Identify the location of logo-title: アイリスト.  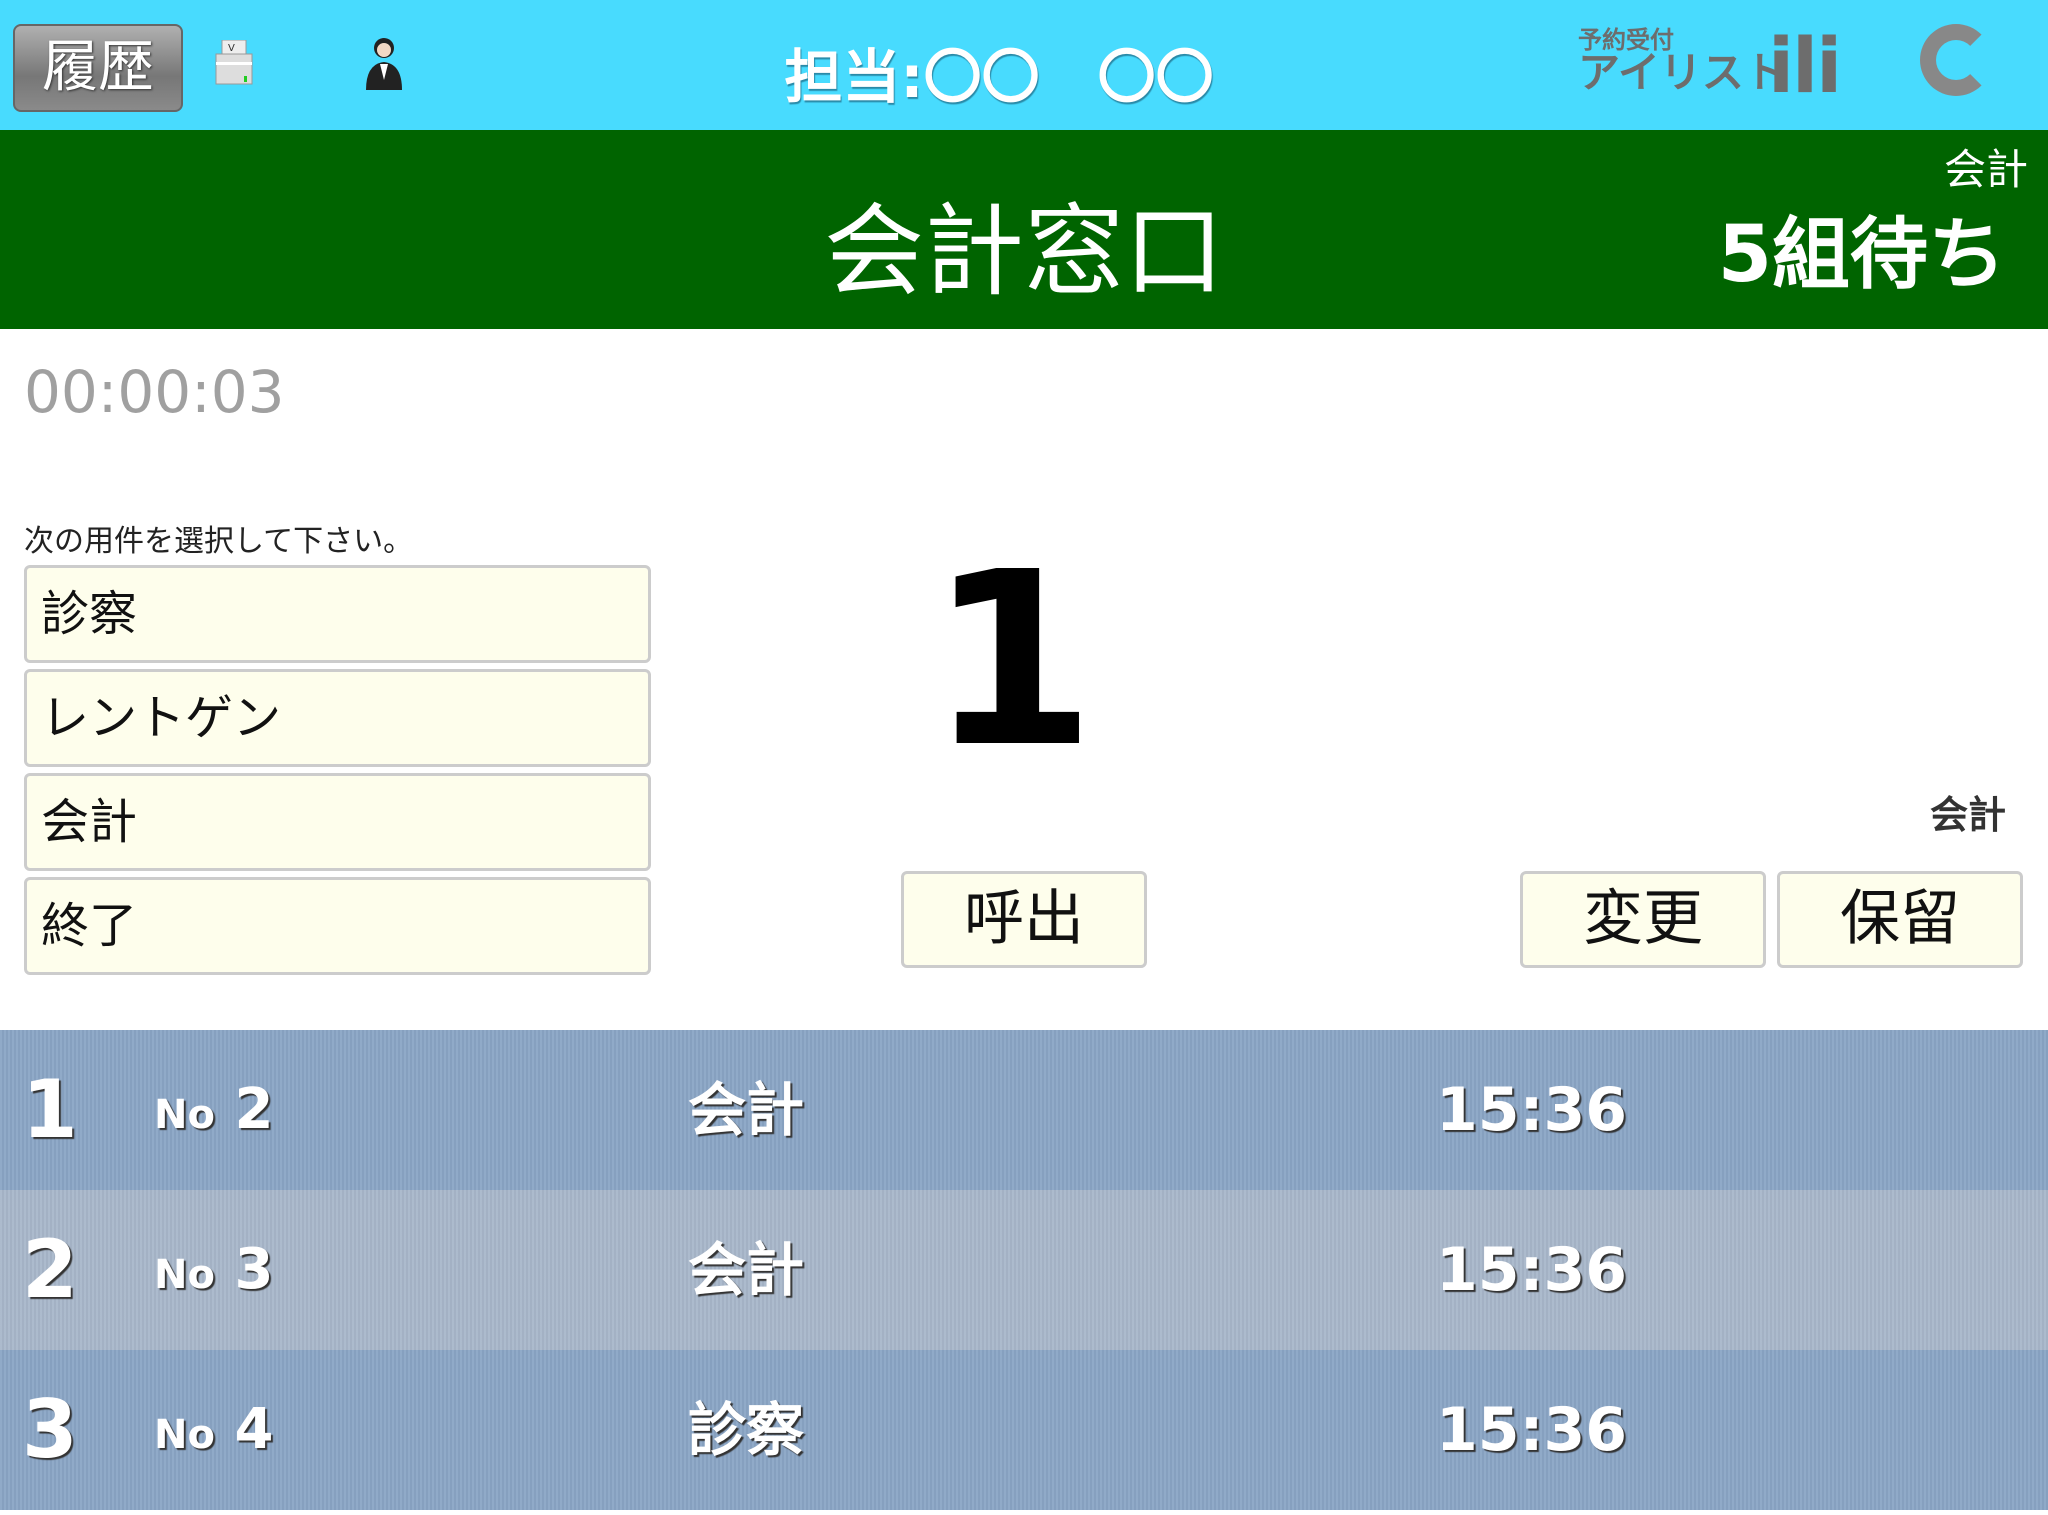
(1682, 72).